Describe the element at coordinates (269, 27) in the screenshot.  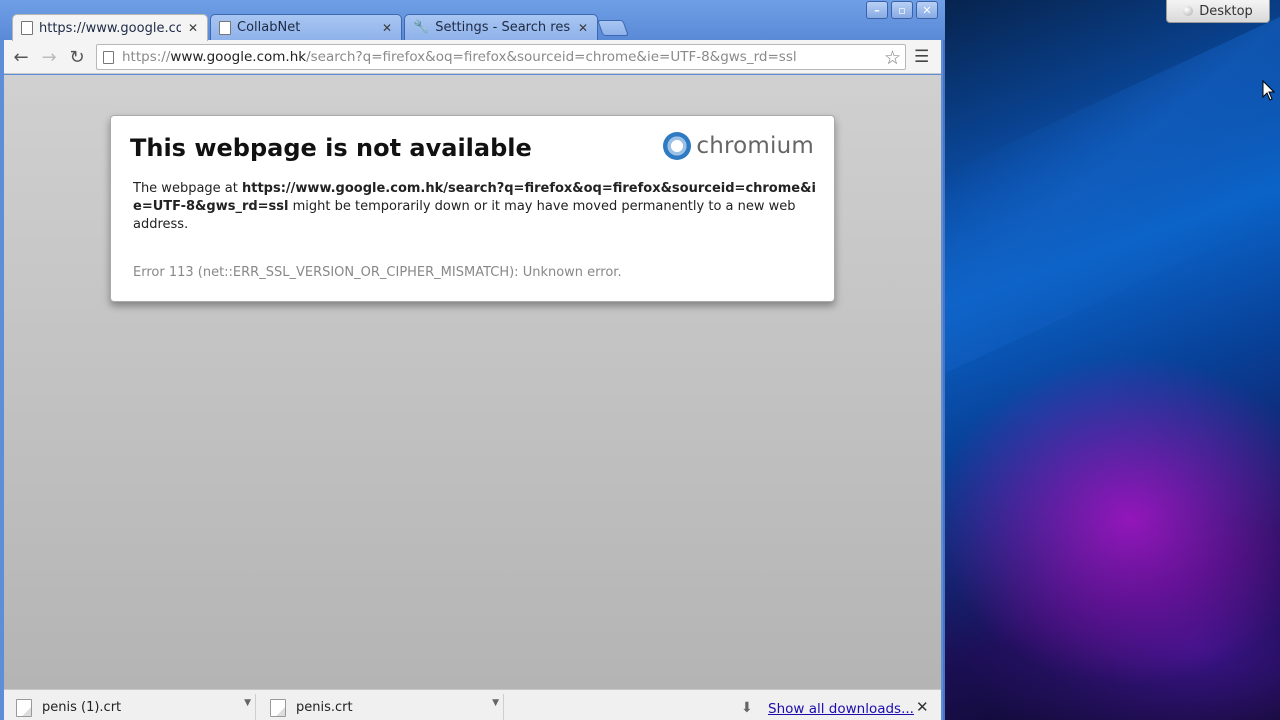
I see `tab-title: CollabNet` at that location.